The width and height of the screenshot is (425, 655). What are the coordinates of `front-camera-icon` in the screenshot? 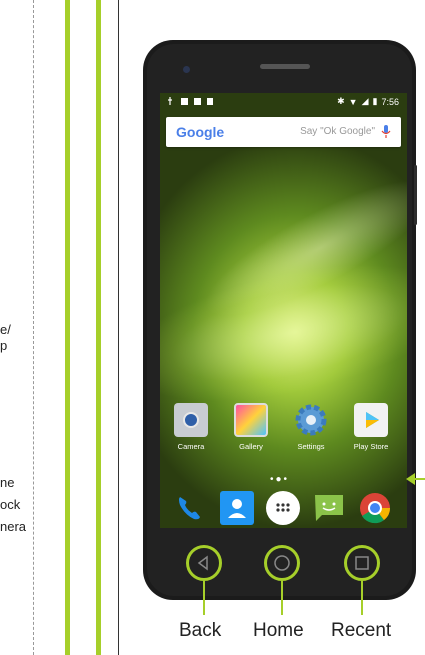 It's located at (186, 69).